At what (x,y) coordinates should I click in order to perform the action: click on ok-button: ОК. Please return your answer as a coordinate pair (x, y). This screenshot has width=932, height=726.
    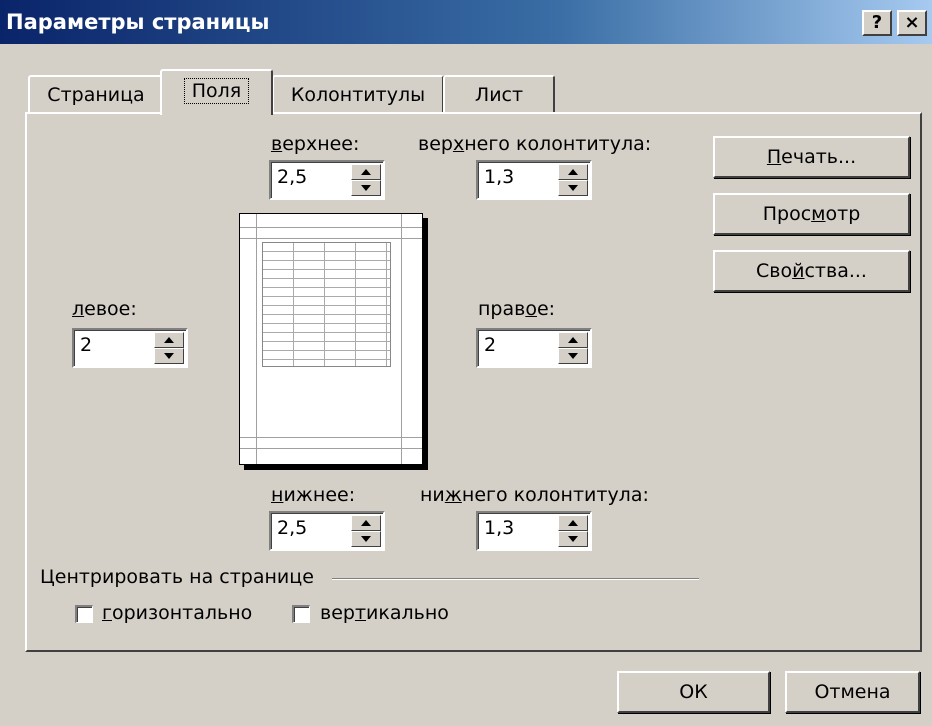
    Looking at the image, I should click on (693, 692).